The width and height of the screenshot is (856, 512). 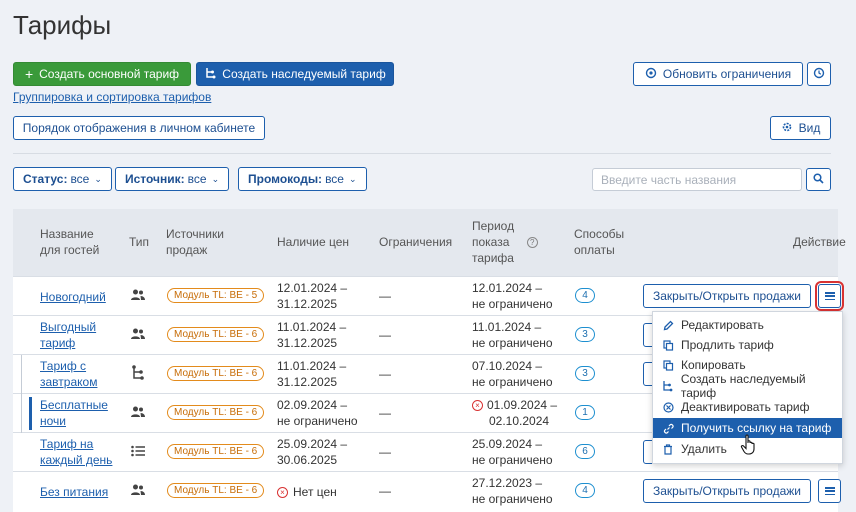 What do you see at coordinates (112, 97) in the screenshot?
I see `grouping-sorting-link: Группировка и сортировка тарифов` at bounding box center [112, 97].